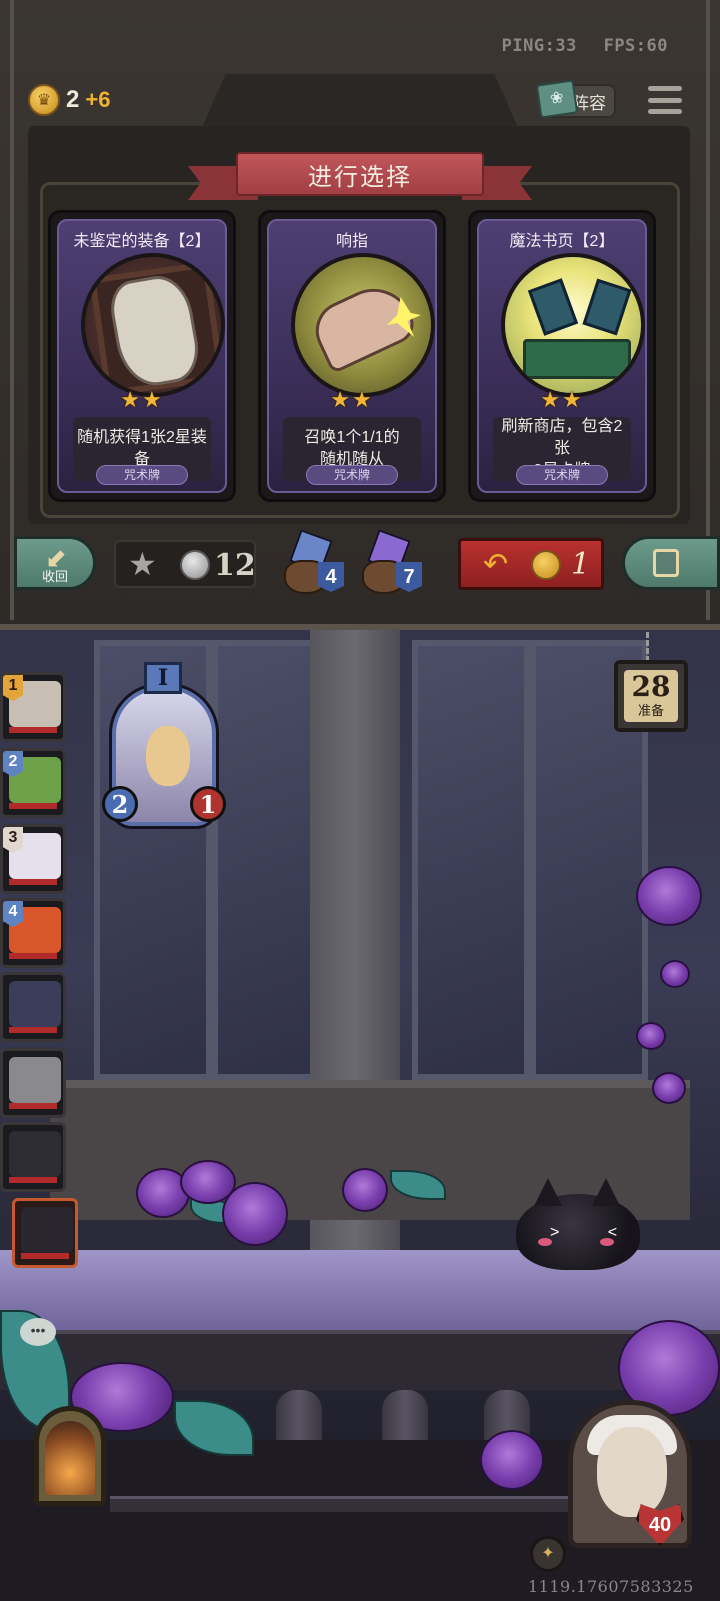 The width and height of the screenshot is (720, 1601). I want to click on hamburger-menu-icon, so click(665, 100).